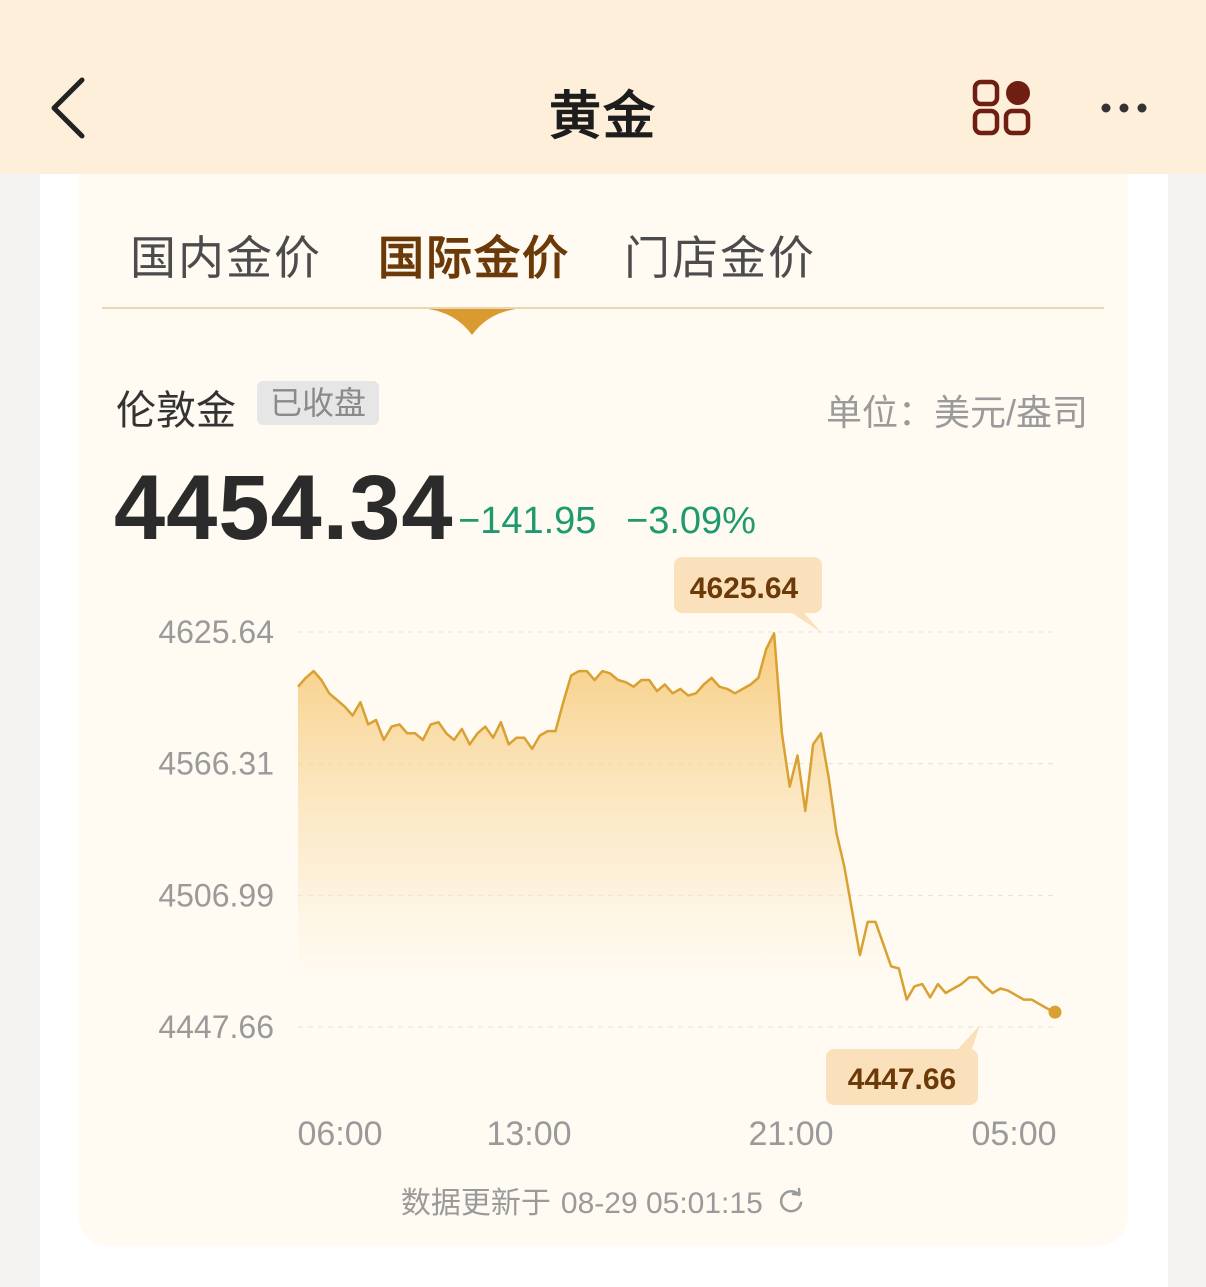 The height and width of the screenshot is (1287, 1206). Describe the element at coordinates (691, 521) in the screenshot. I see `price-change-percent: −3.09%` at that location.